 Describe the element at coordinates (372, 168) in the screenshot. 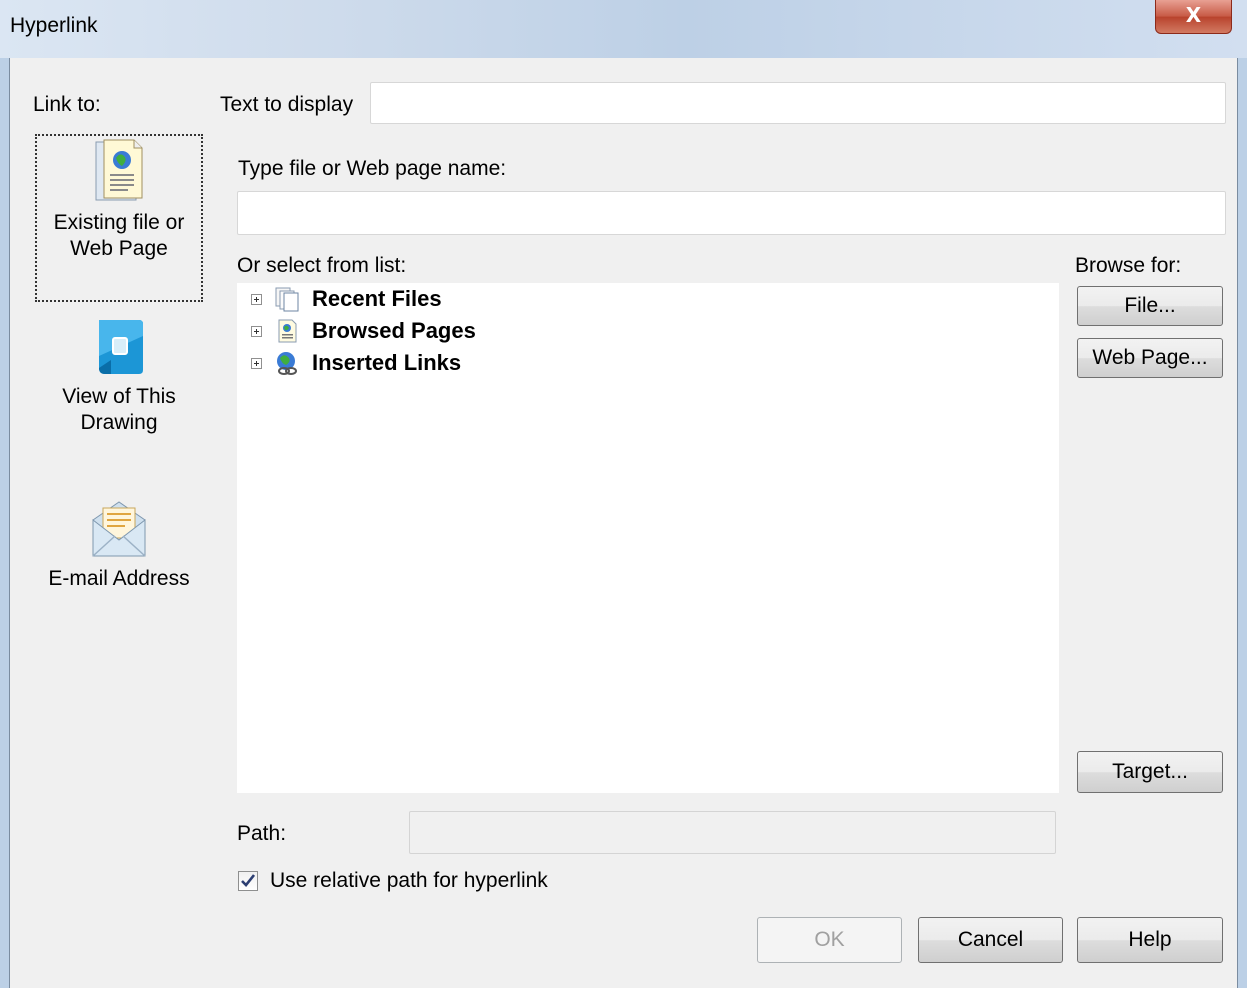

I see `file-name-label: Type file or Web page name:` at that location.